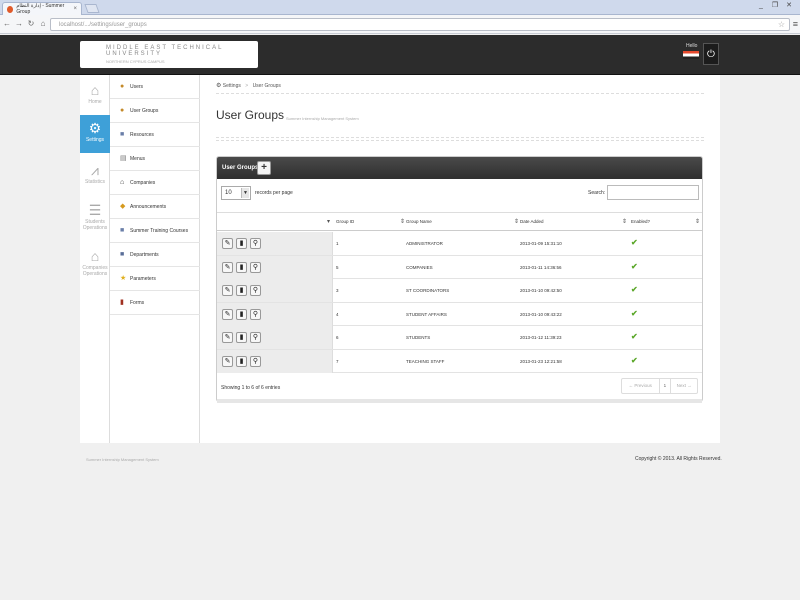 The height and width of the screenshot is (600, 800). What do you see at coordinates (641, 386) in the screenshot?
I see `previous-page-button: ← Previous` at bounding box center [641, 386].